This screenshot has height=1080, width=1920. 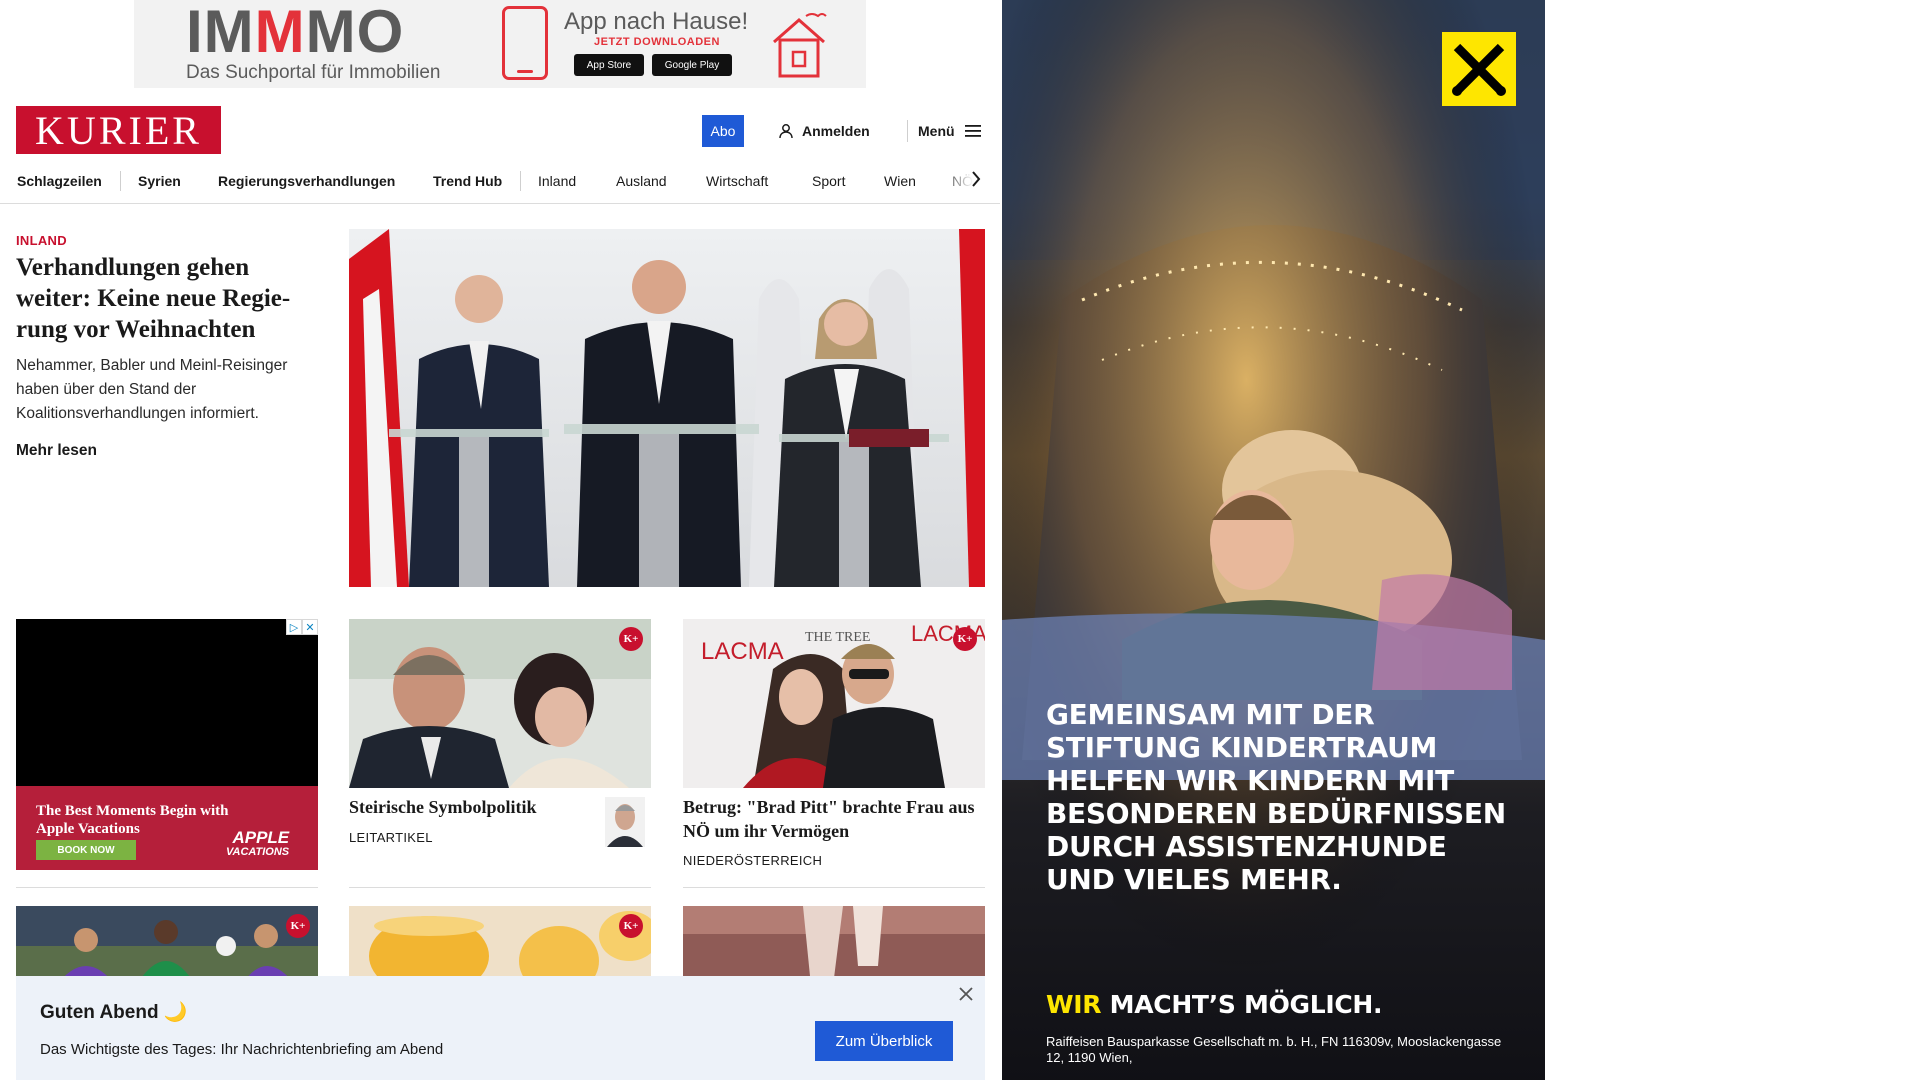 What do you see at coordinates (907, 131) in the screenshot?
I see `header-divider` at bounding box center [907, 131].